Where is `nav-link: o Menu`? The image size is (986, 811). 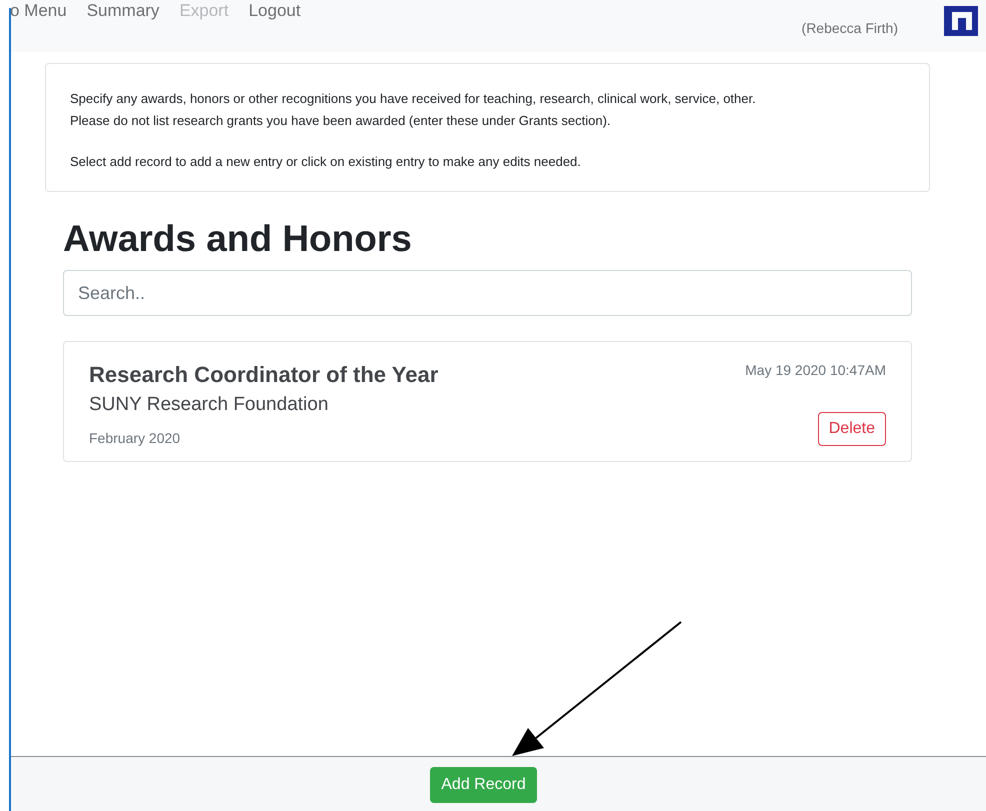
nav-link: o Menu is located at coordinates (38, 11).